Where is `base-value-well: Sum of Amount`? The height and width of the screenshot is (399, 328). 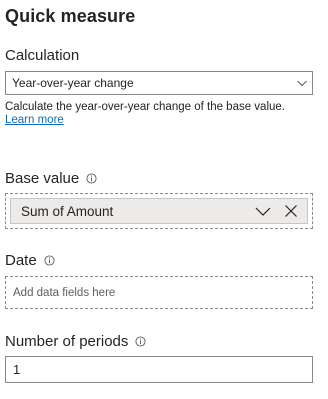 base-value-well: Sum of Amount is located at coordinates (159, 211).